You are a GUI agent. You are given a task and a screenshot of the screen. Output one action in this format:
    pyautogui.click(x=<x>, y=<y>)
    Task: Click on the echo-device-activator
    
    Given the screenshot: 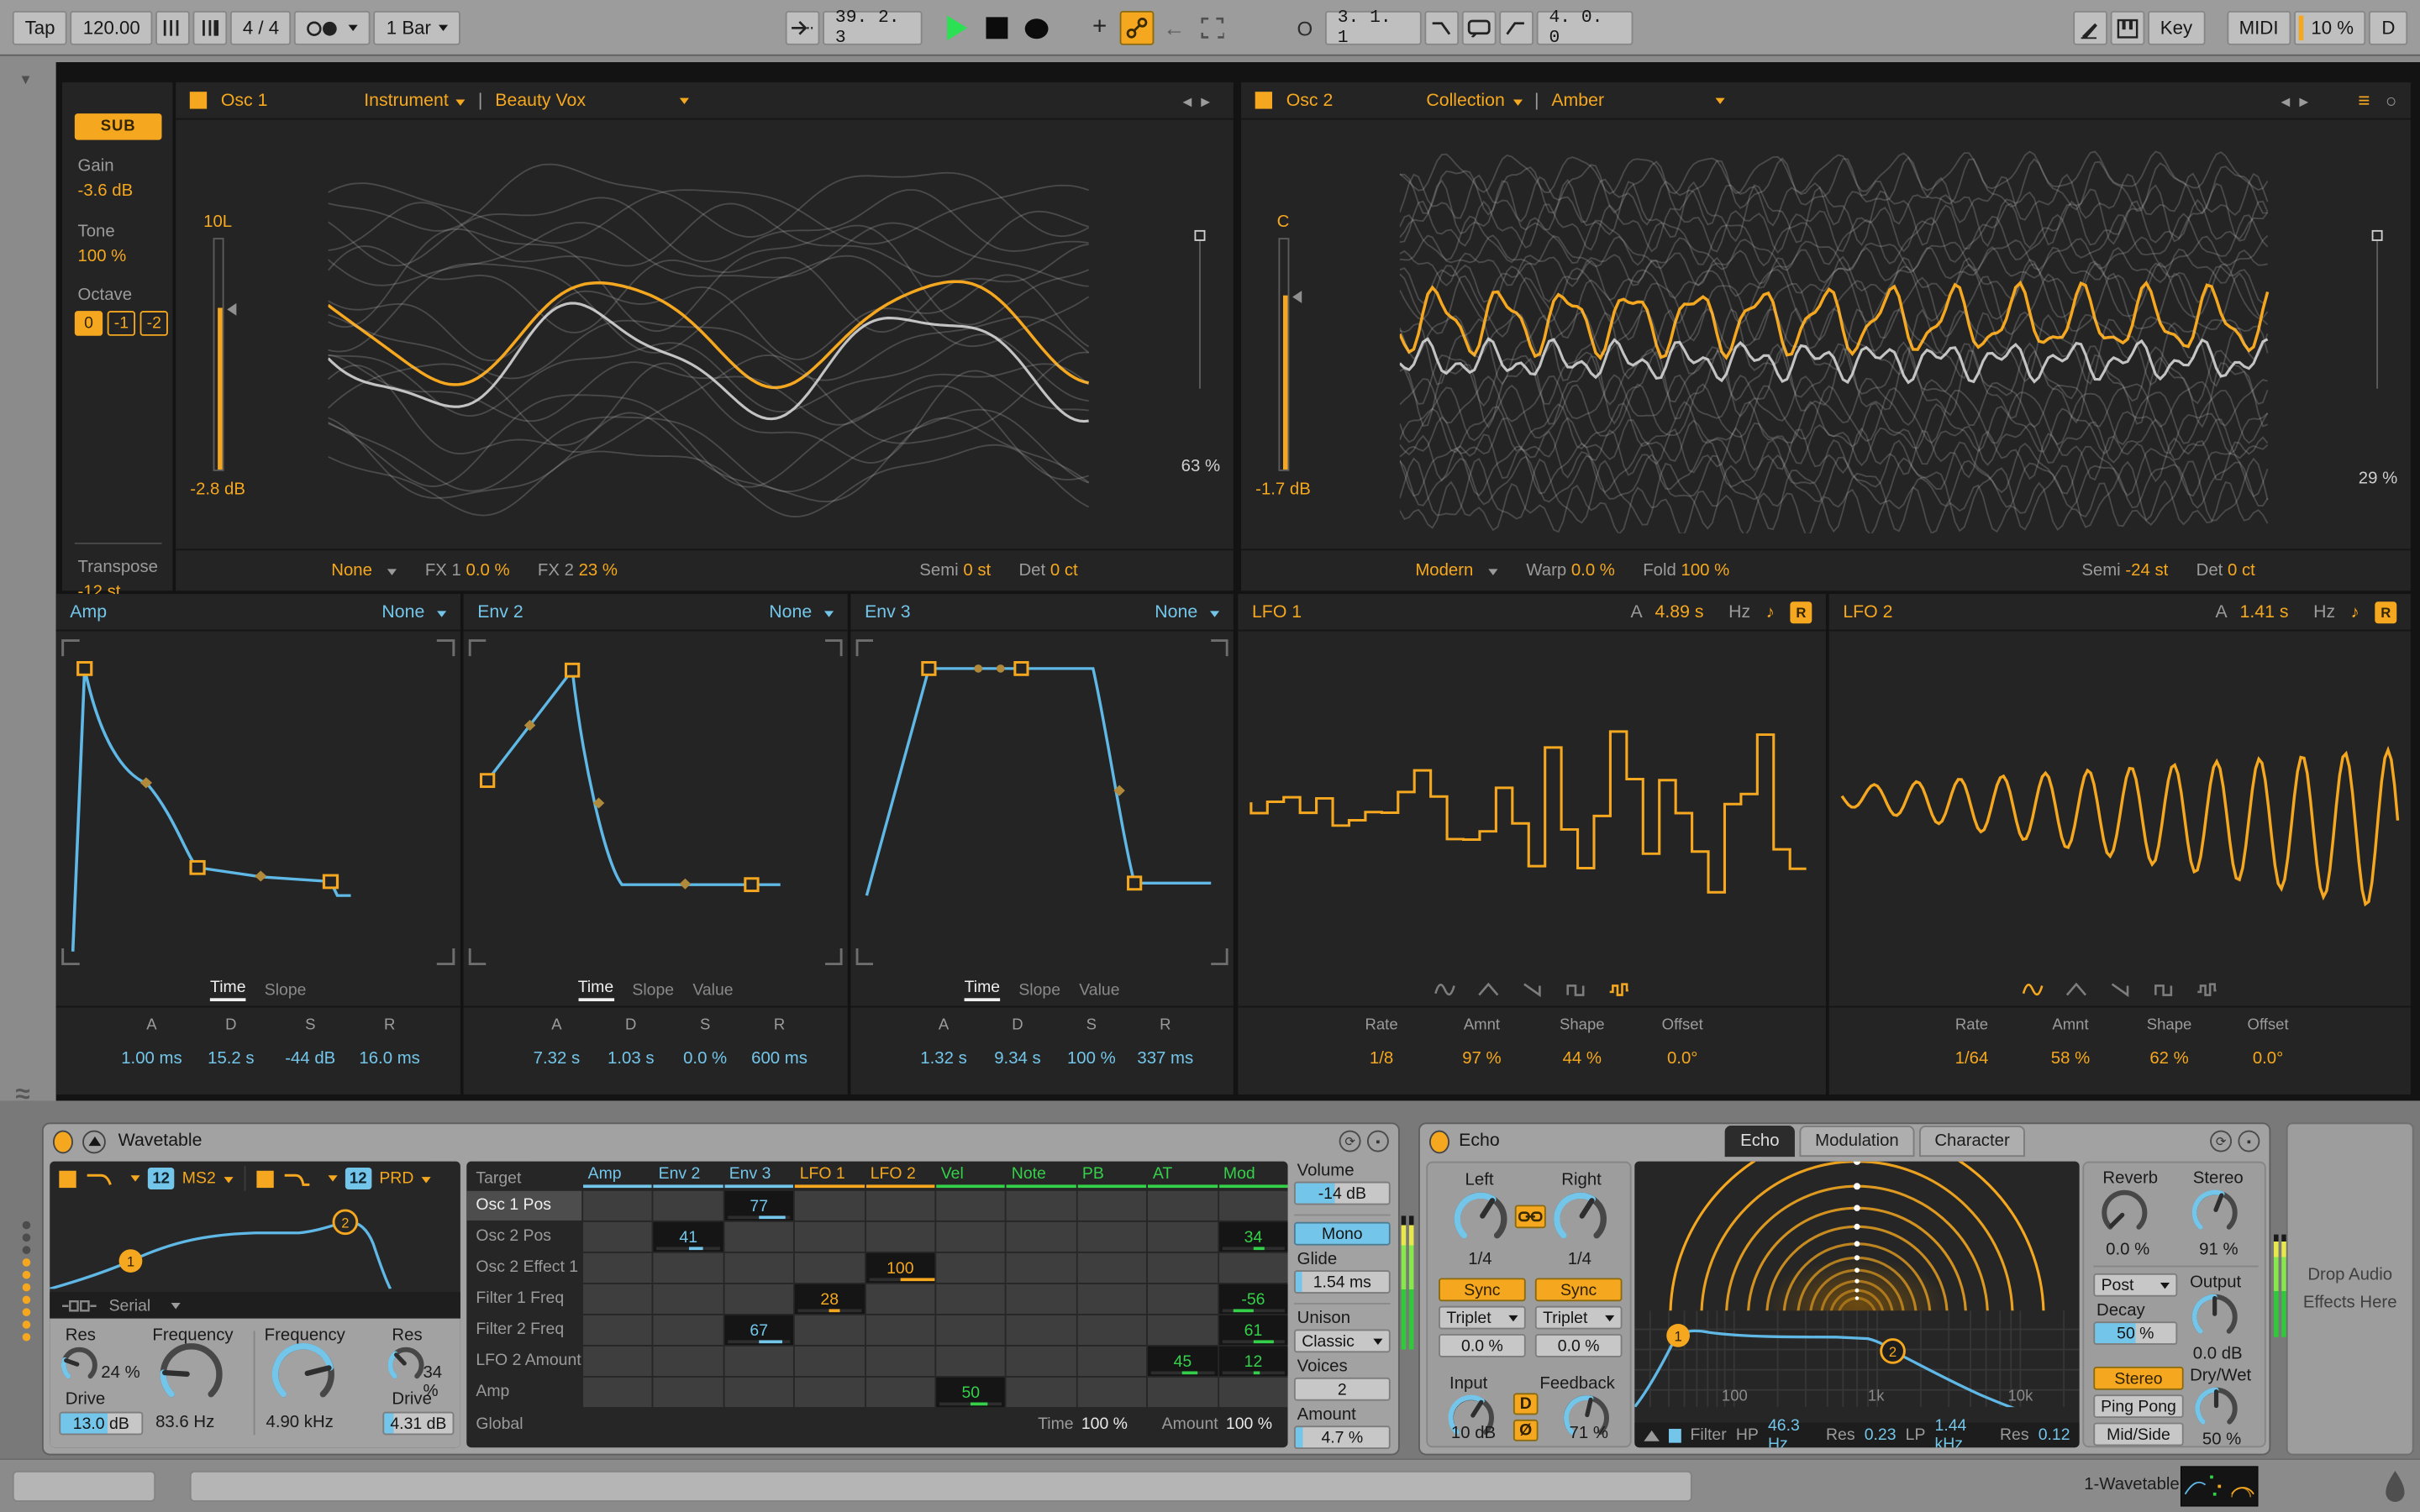 What is the action you would take?
    pyautogui.click(x=1439, y=1141)
    